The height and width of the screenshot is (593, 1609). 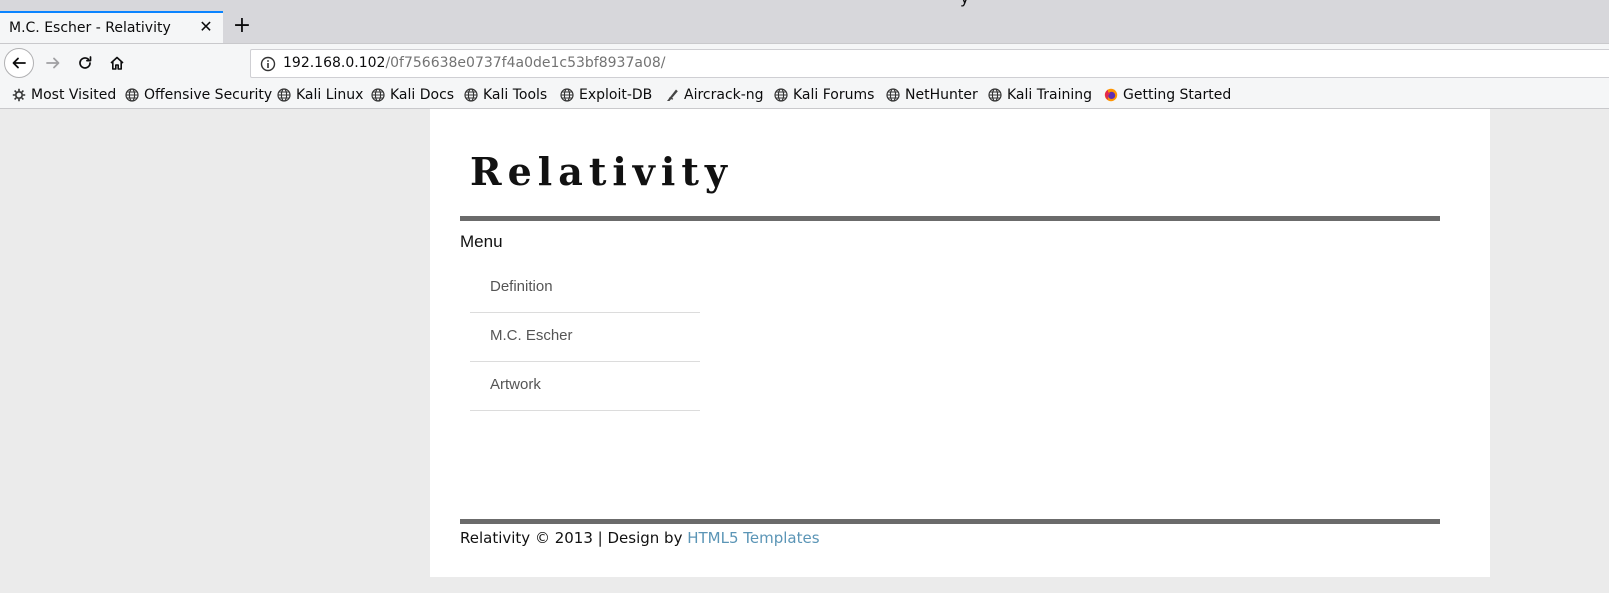 I want to click on close-tab-button: ✕, so click(x=206, y=27).